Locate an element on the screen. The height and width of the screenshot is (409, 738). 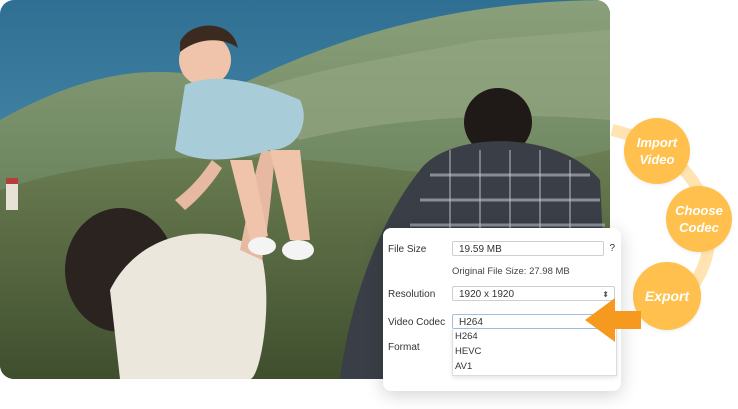
original-file-size: Original File Size: 27.98 MB is located at coordinates (511, 271).